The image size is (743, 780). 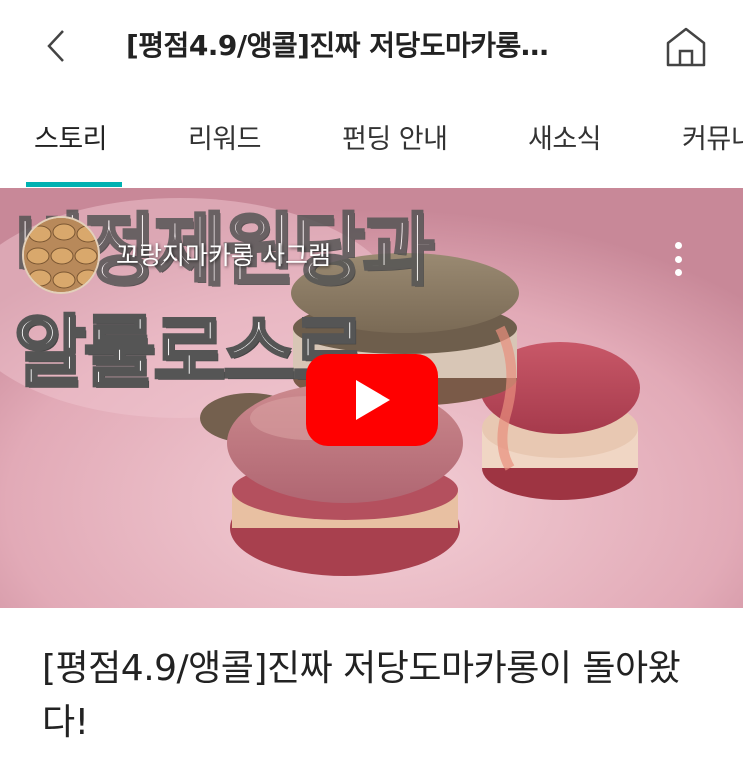 I want to click on back-button, so click(x=56, y=46).